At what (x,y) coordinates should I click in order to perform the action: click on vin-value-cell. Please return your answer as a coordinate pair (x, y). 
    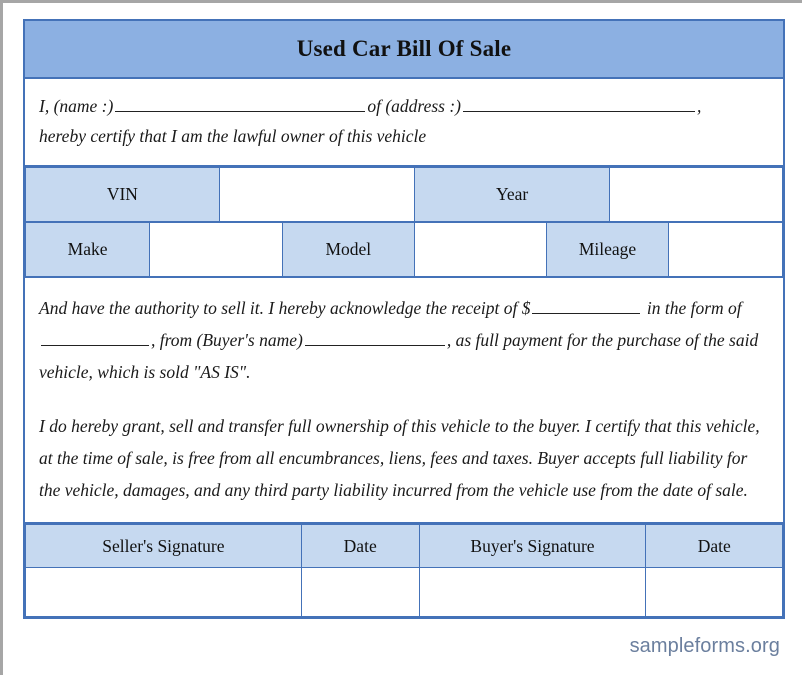
    Looking at the image, I should click on (317, 194).